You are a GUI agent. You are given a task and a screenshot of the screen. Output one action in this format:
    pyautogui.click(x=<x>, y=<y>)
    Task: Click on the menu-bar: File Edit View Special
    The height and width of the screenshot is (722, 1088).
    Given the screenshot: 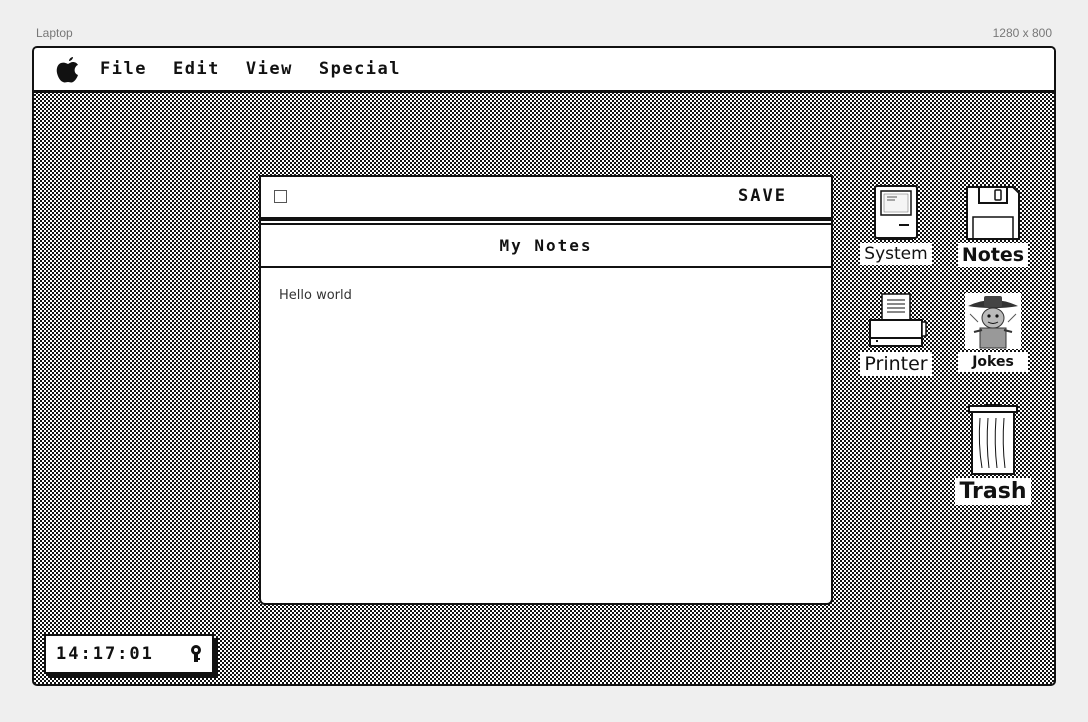 What is the action you would take?
    pyautogui.click(x=544, y=70)
    